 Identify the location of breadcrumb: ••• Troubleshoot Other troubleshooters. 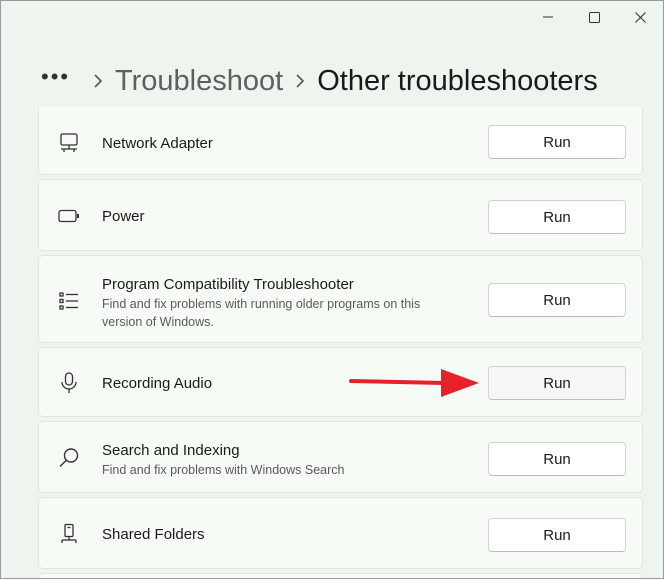
(319, 81).